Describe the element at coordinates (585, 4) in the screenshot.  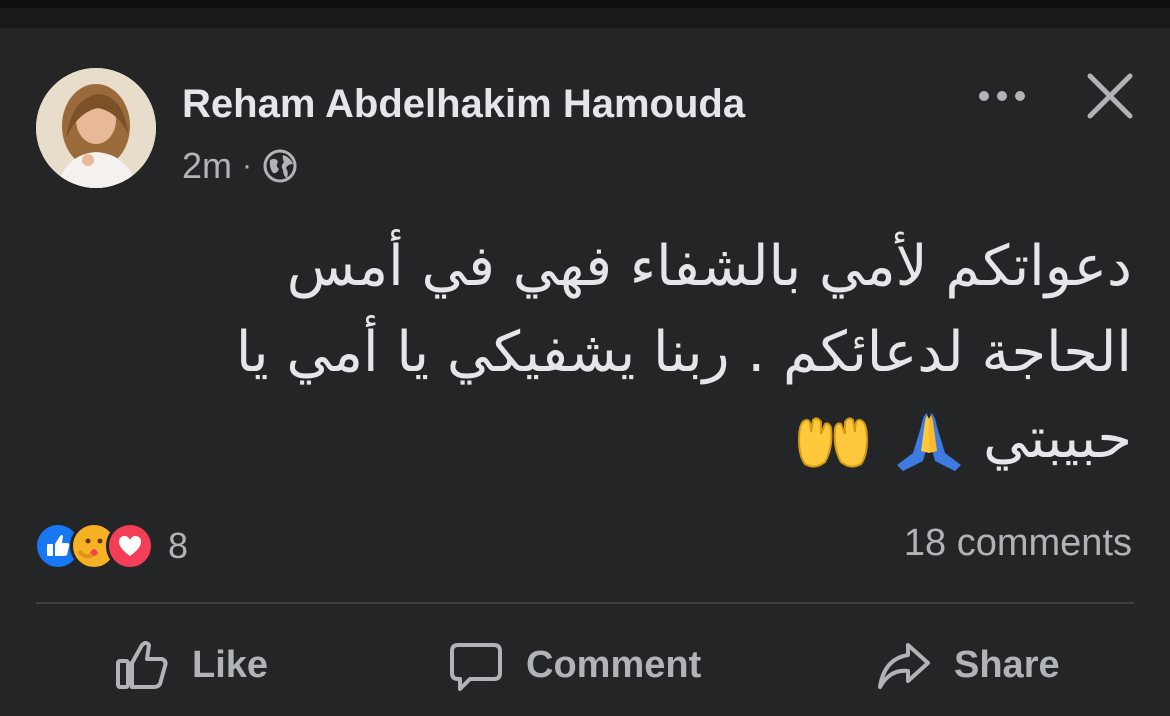
I see `top-bar` at that location.